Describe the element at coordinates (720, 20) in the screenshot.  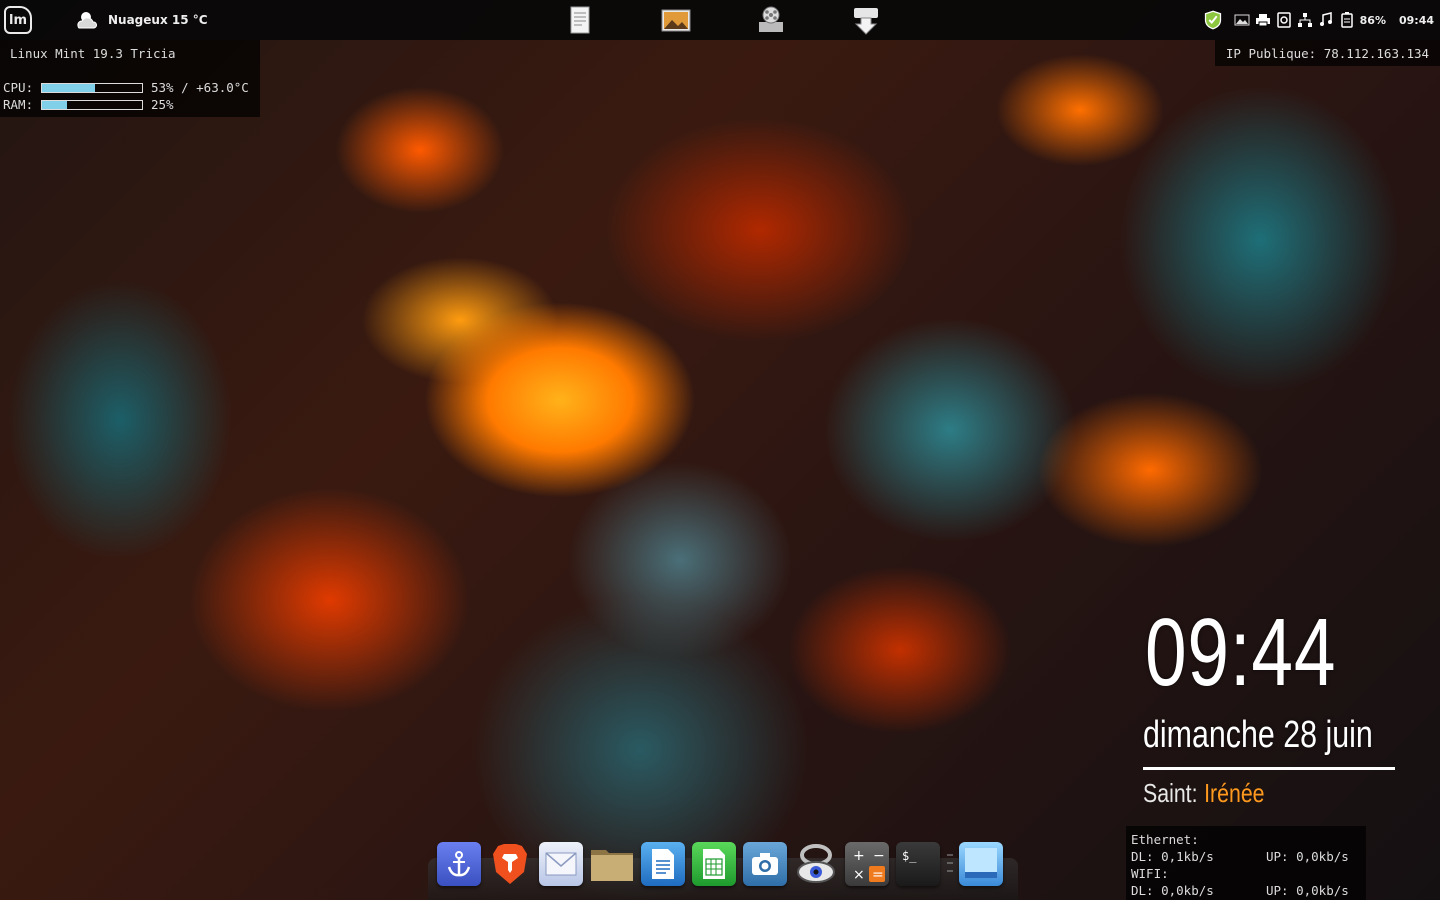
I see `top-panel: lm Nuageux 15 °C 86% 09:44` at that location.